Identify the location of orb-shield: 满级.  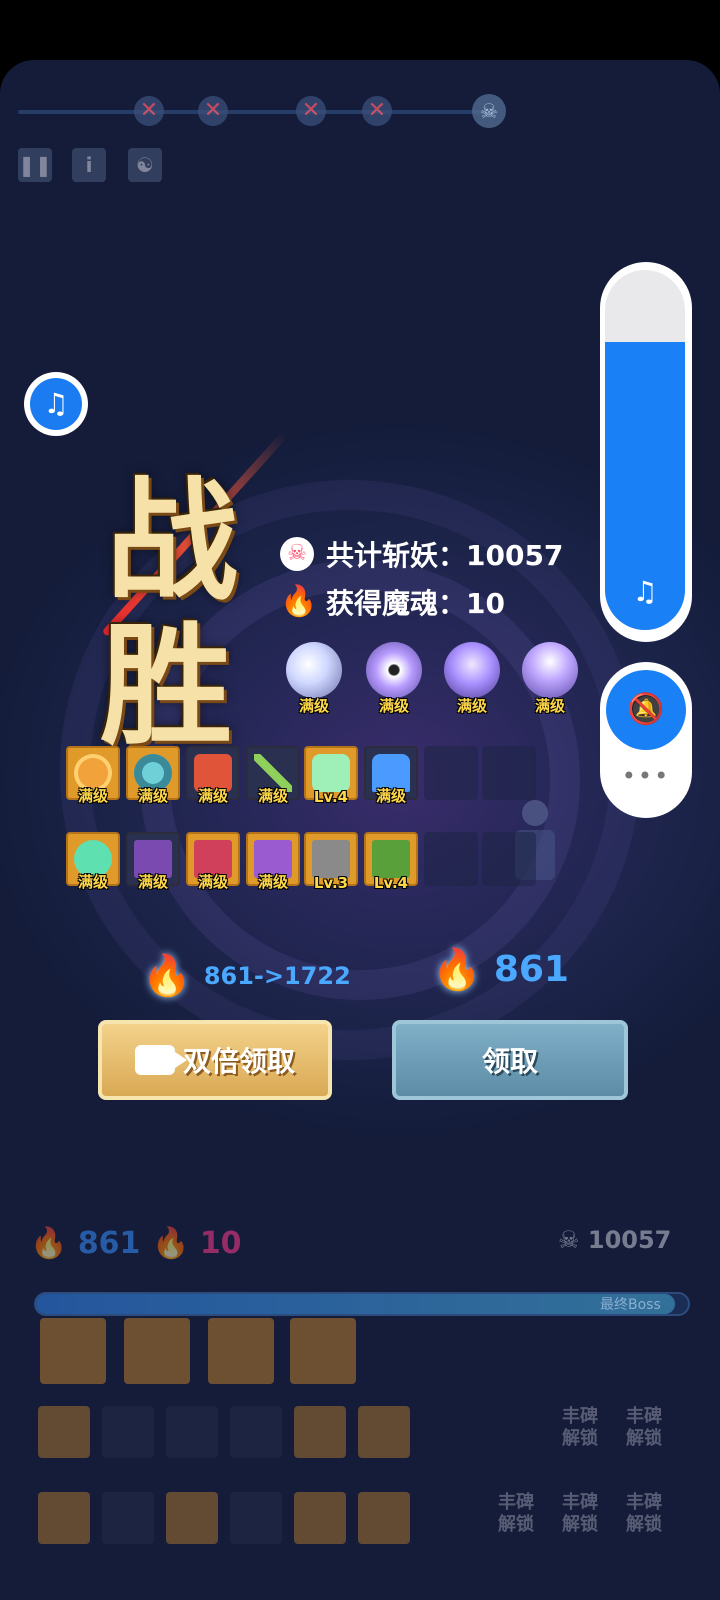
(550, 677).